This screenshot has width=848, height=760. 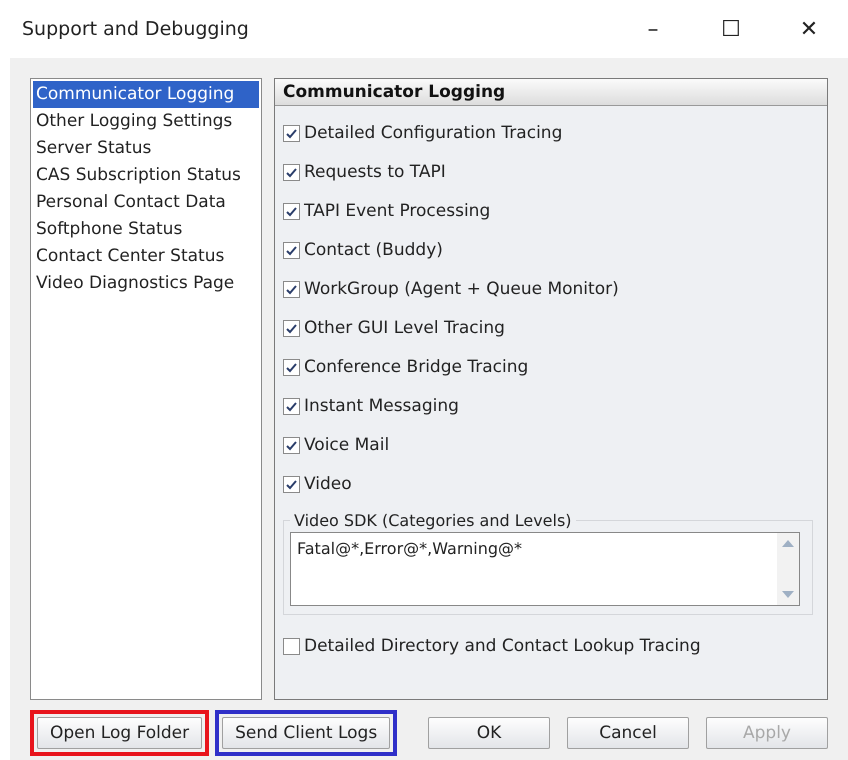 What do you see at coordinates (502, 646) in the screenshot?
I see `checkbox-label: Detailed Directory and Contact Lookup Tracing` at bounding box center [502, 646].